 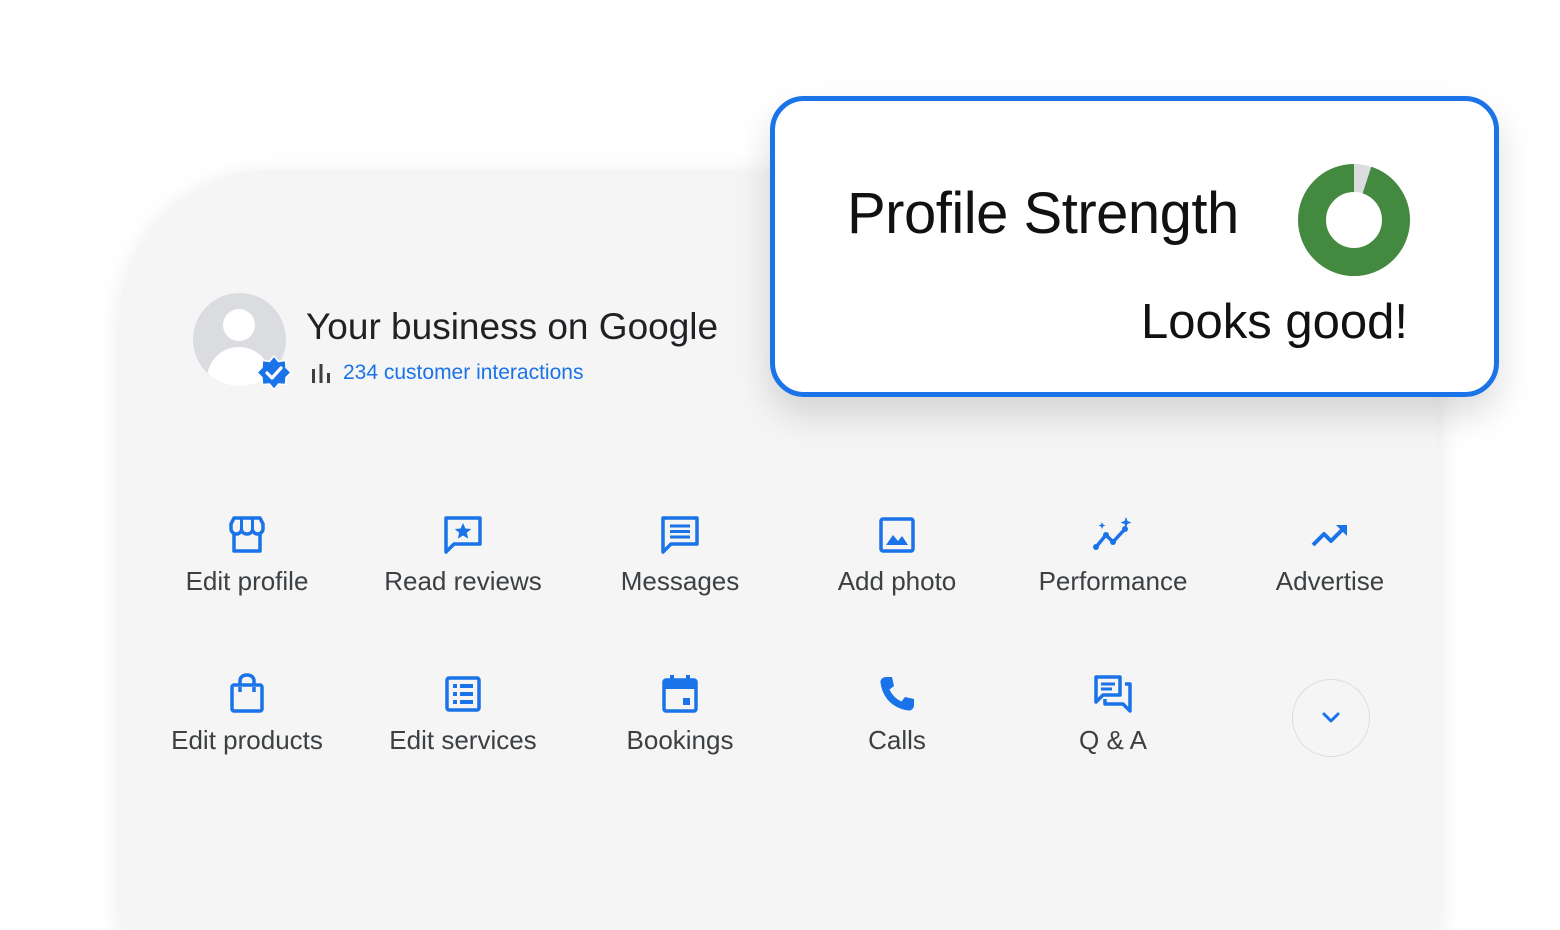 What do you see at coordinates (680, 740) in the screenshot?
I see `action-label: Bookings` at bounding box center [680, 740].